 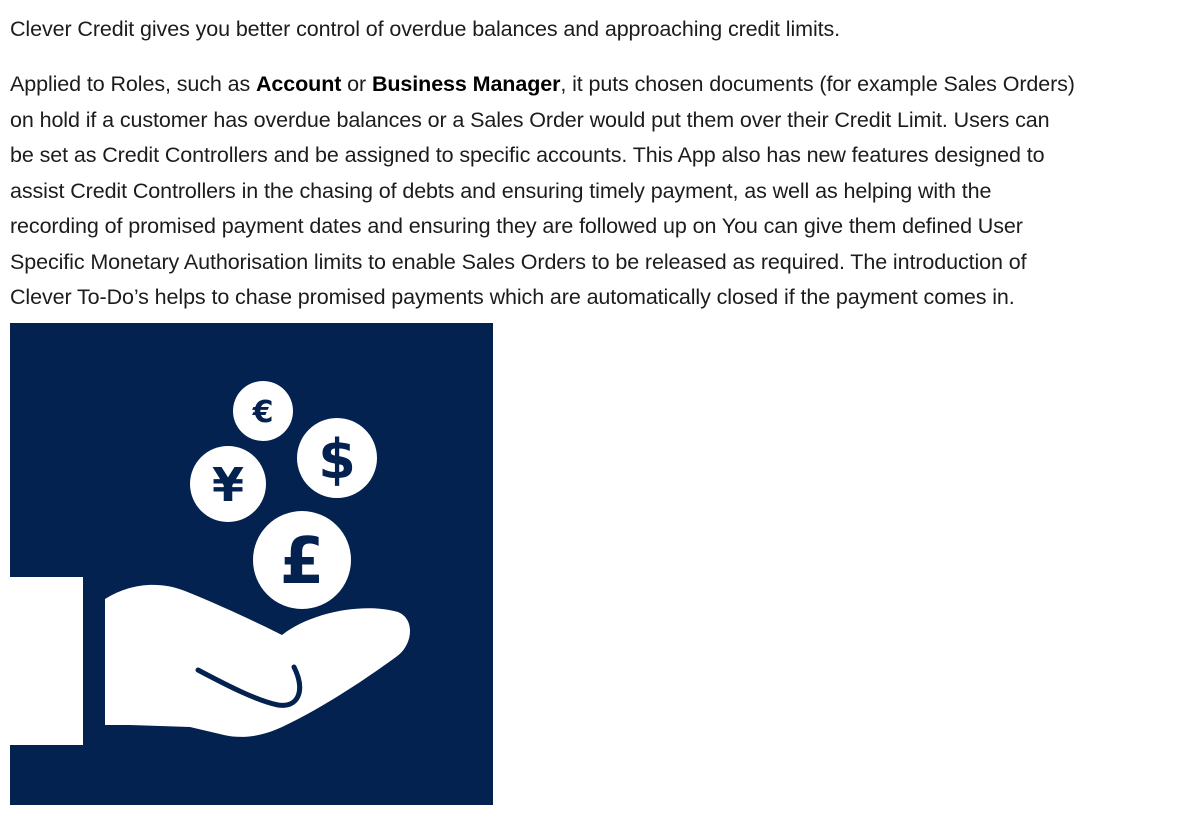 I want to click on role-business-manager: Business Manager, so click(x=466, y=84).